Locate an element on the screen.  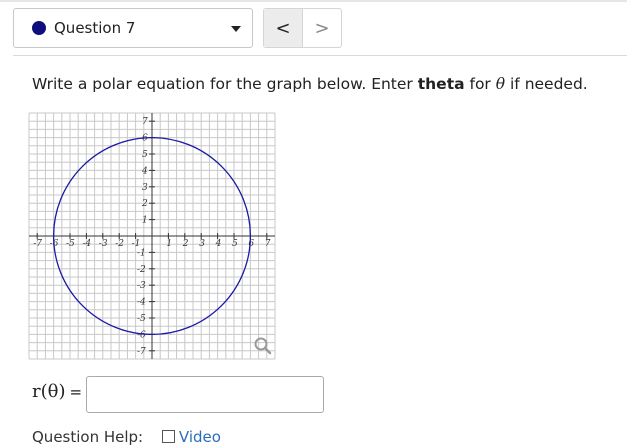
x-tick-label: -2 is located at coordinates (119, 244).